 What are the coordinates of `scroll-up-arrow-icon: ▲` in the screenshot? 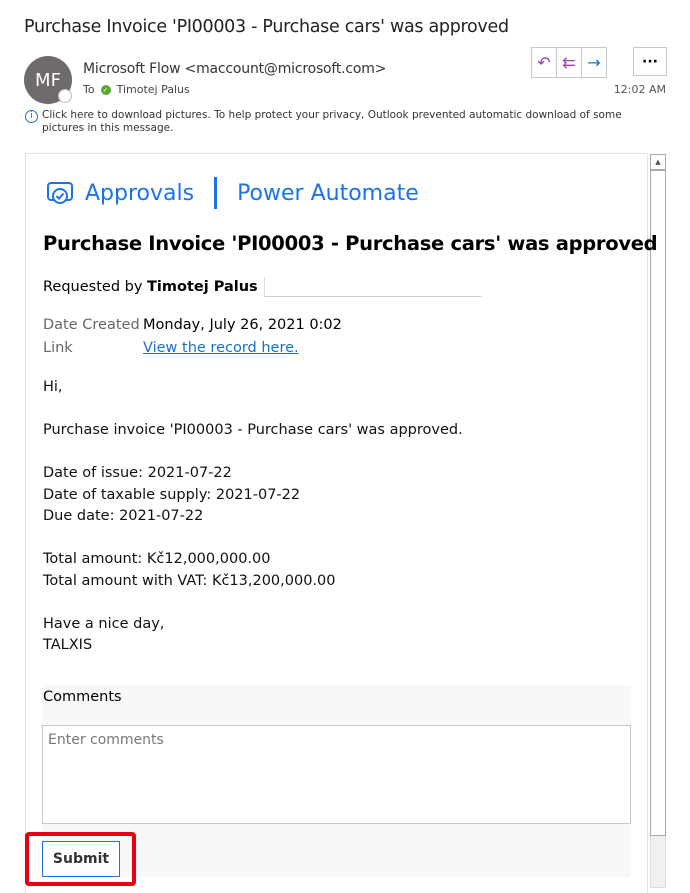 It's located at (658, 162).